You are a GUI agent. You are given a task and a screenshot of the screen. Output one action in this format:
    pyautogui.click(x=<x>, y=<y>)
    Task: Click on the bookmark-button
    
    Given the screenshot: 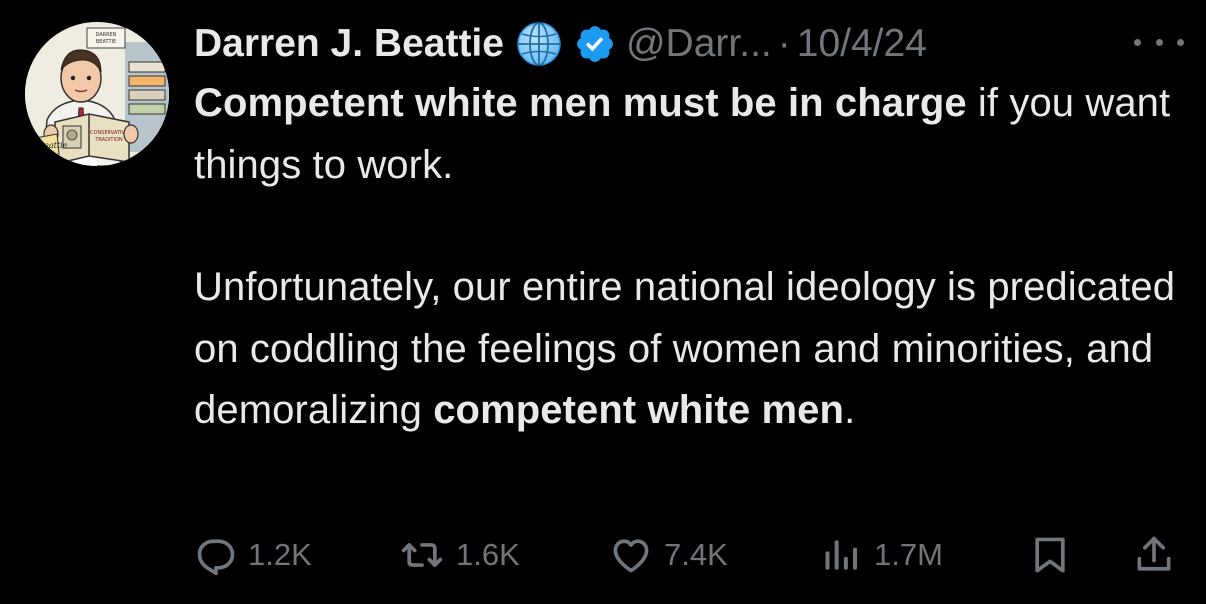 What is the action you would take?
    pyautogui.click(x=1050, y=555)
    